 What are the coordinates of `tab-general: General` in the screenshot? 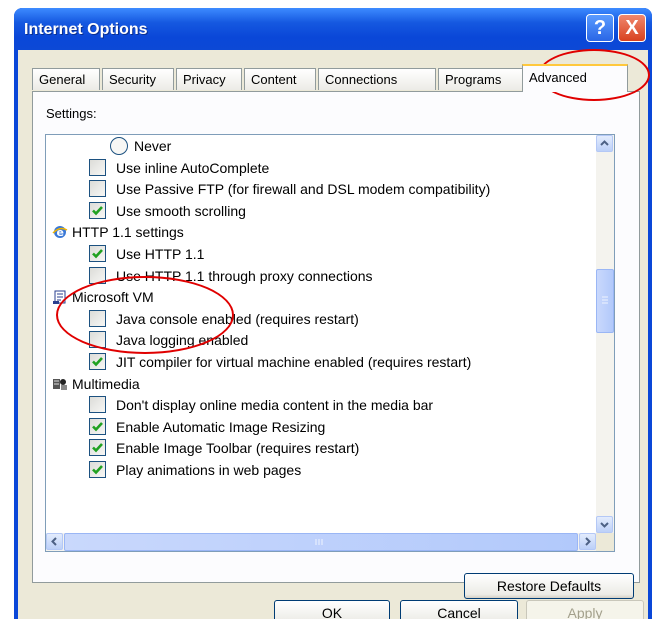 It's located at (66, 79).